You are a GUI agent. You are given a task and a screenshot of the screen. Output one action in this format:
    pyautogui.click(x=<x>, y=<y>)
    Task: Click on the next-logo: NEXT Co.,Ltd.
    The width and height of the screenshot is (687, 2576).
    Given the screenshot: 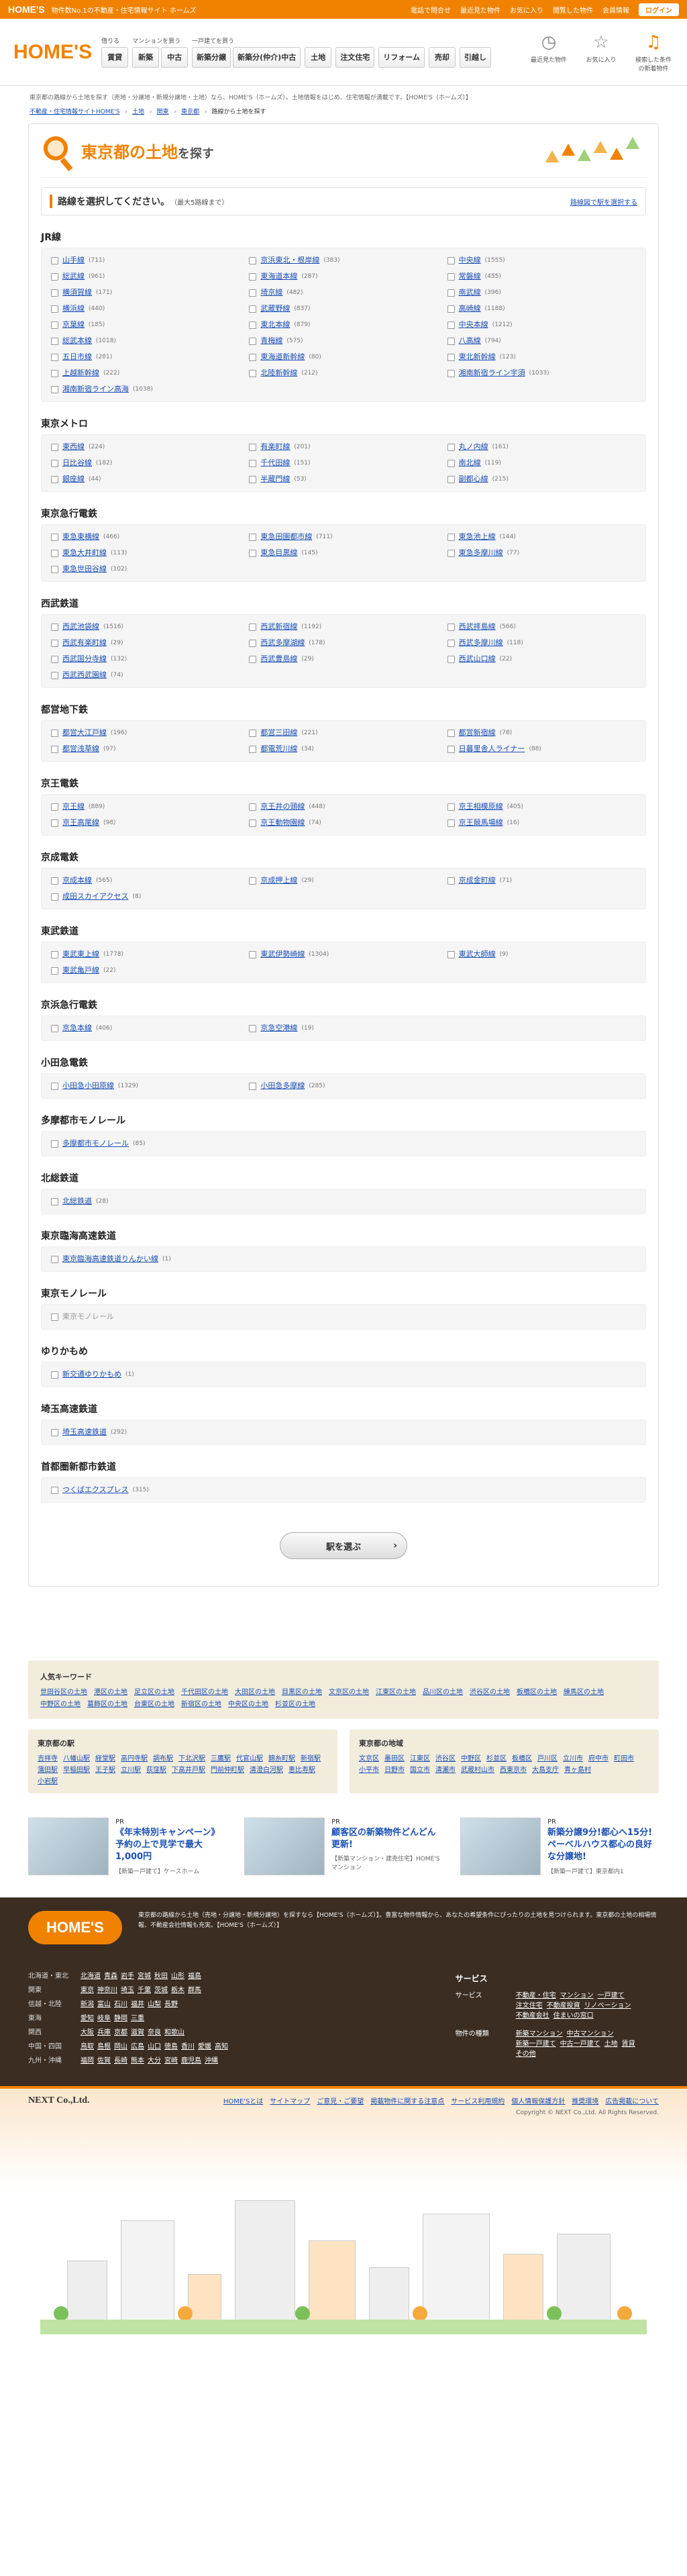 What is the action you would take?
    pyautogui.click(x=59, y=2105)
    